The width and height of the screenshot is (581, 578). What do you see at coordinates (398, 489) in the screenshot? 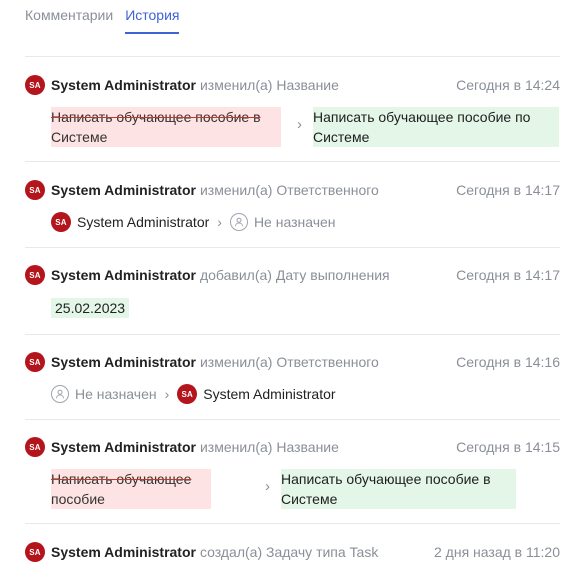
I see `new-value: Написать обучающее пособие в Системе` at bounding box center [398, 489].